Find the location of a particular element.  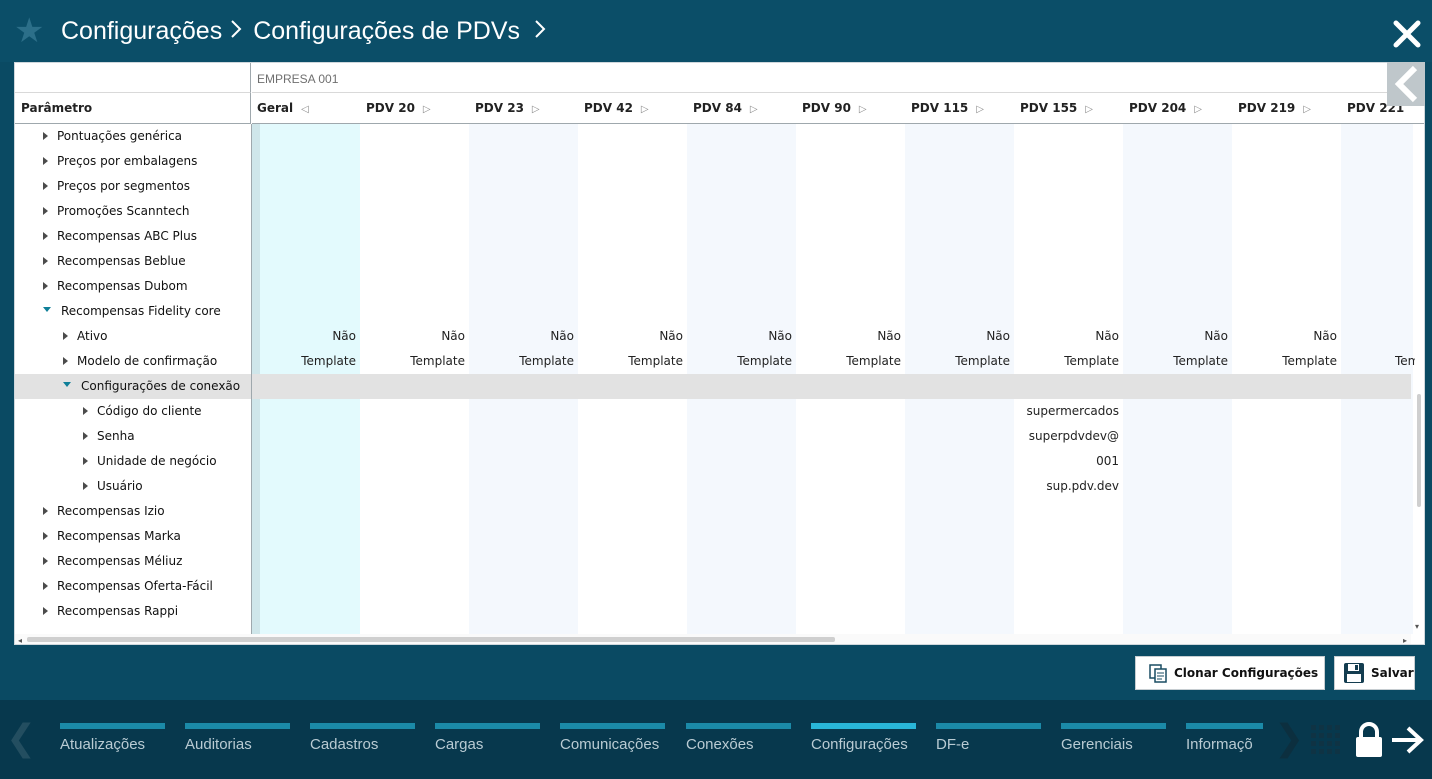

star-icon: ★ is located at coordinates (29, 31).